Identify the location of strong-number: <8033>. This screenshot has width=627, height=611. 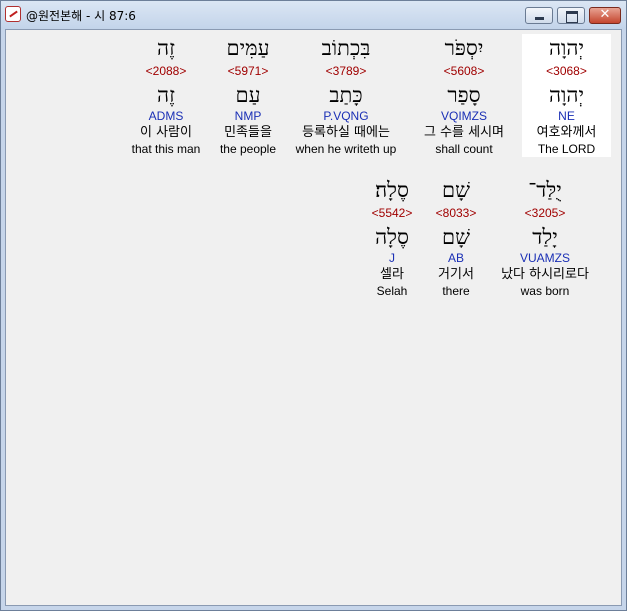
(456, 213).